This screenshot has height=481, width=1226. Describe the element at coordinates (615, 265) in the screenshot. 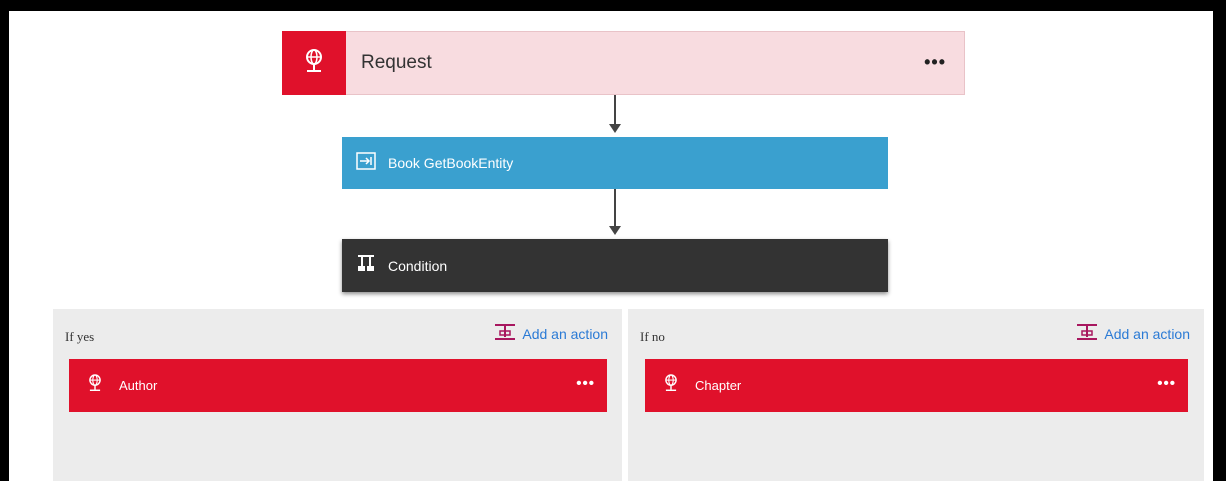

I see `condition-card: Condition` at that location.